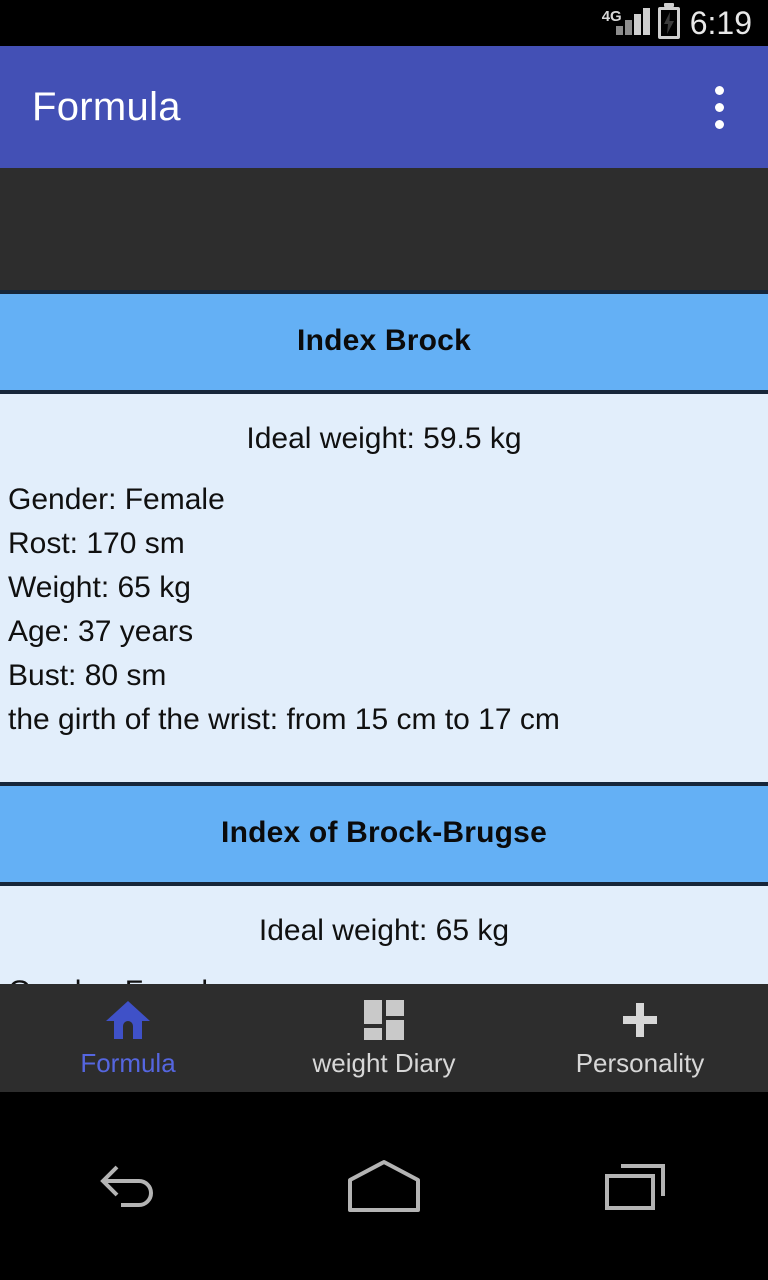 This screenshot has height=1280, width=768. Describe the element at coordinates (101, 631) in the screenshot. I see `detail-row: Age: 37 years` at that location.